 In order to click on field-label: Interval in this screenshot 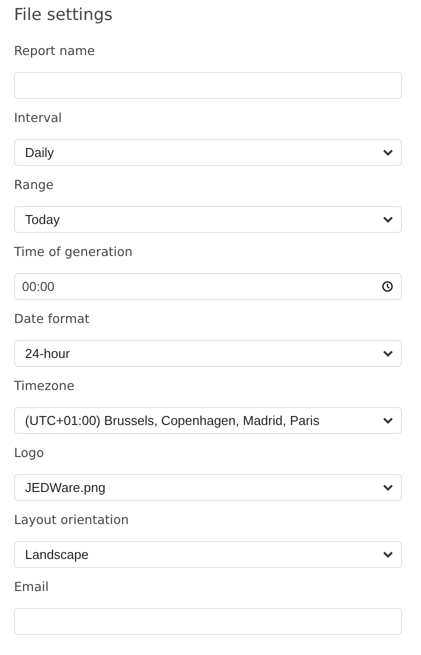, I will do `click(38, 118)`.